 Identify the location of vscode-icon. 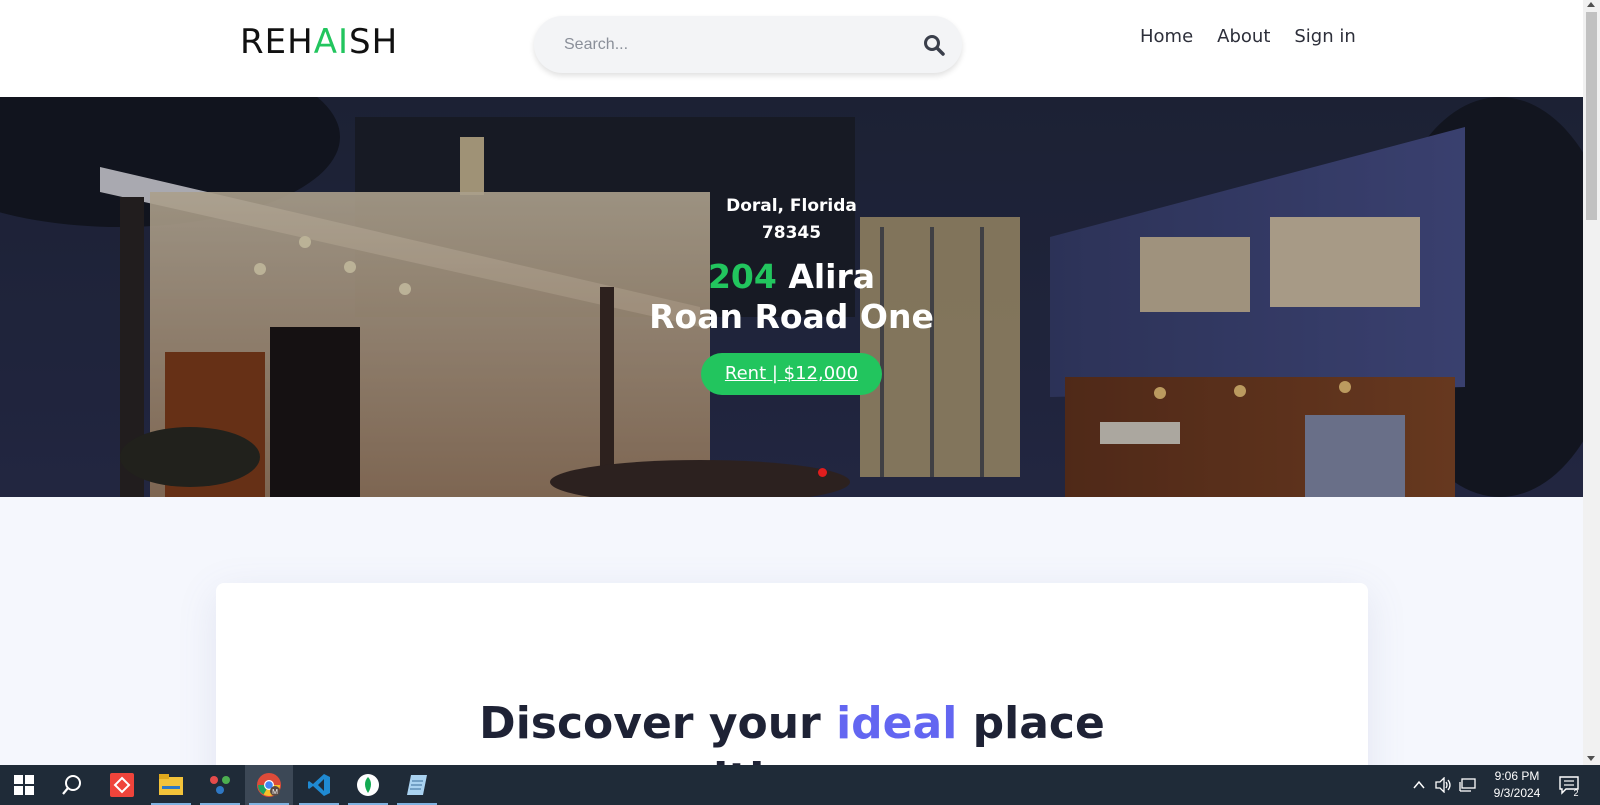
(319, 785).